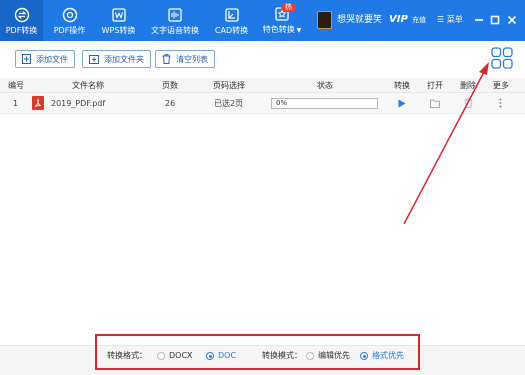 The width and height of the screenshot is (525, 375). Describe the element at coordinates (446, 143) in the screenshot. I see `annotation-arrow` at that location.